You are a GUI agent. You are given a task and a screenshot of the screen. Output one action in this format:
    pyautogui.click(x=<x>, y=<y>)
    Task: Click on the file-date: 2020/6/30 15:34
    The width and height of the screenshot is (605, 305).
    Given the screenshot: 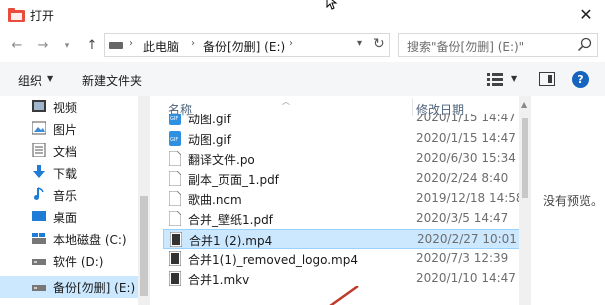 What is the action you would take?
    pyautogui.click(x=466, y=158)
    